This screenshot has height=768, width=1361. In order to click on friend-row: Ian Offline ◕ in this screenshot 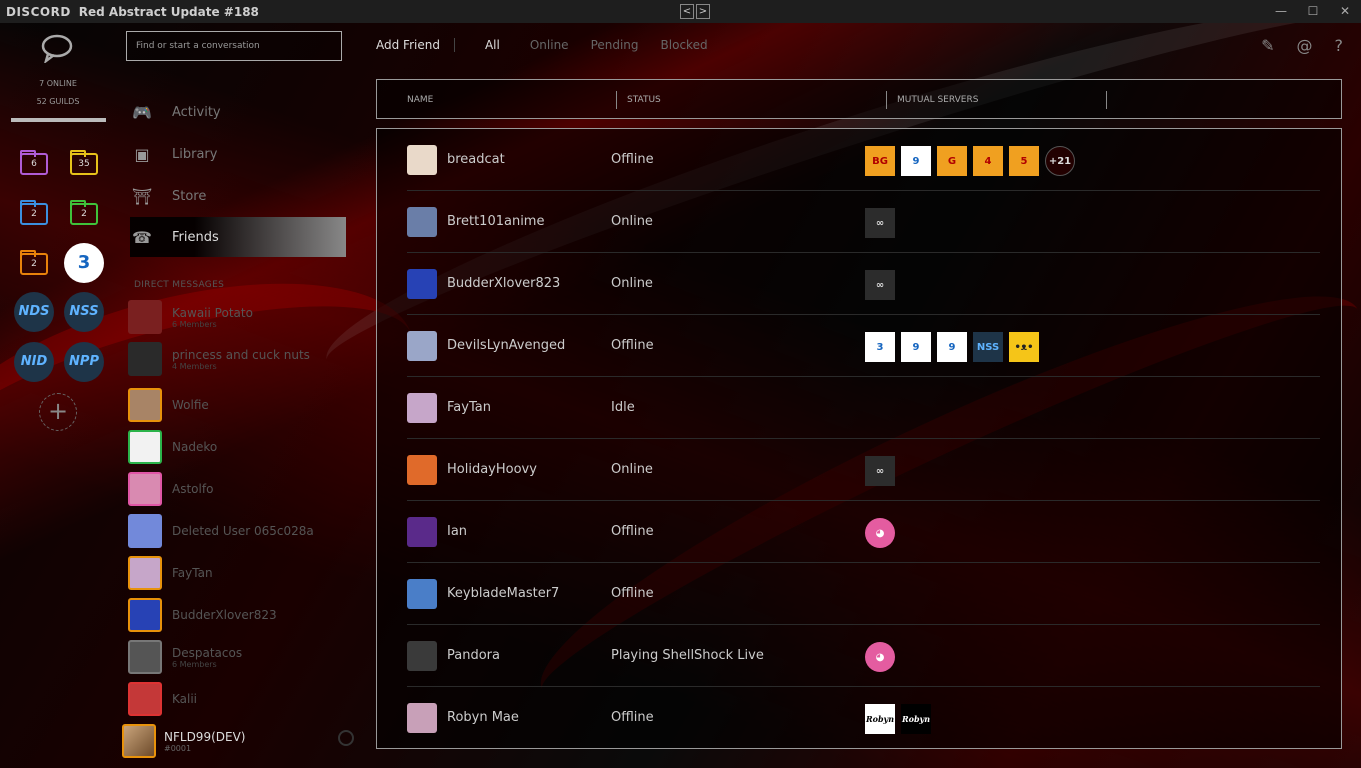, I will do `click(863, 532)`.